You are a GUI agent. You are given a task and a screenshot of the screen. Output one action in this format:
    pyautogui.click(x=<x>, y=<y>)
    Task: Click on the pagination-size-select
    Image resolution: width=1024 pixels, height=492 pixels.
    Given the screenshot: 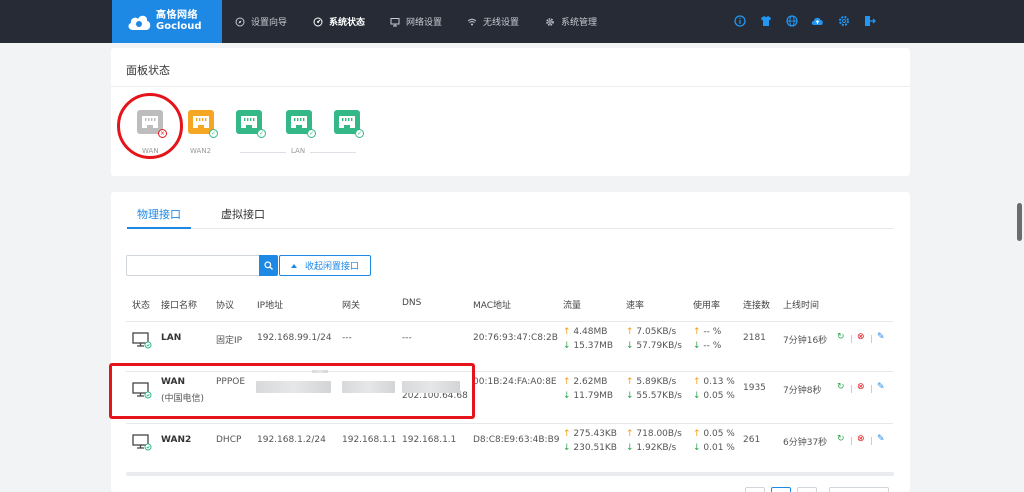 What is the action you would take?
    pyautogui.click(x=859, y=489)
    